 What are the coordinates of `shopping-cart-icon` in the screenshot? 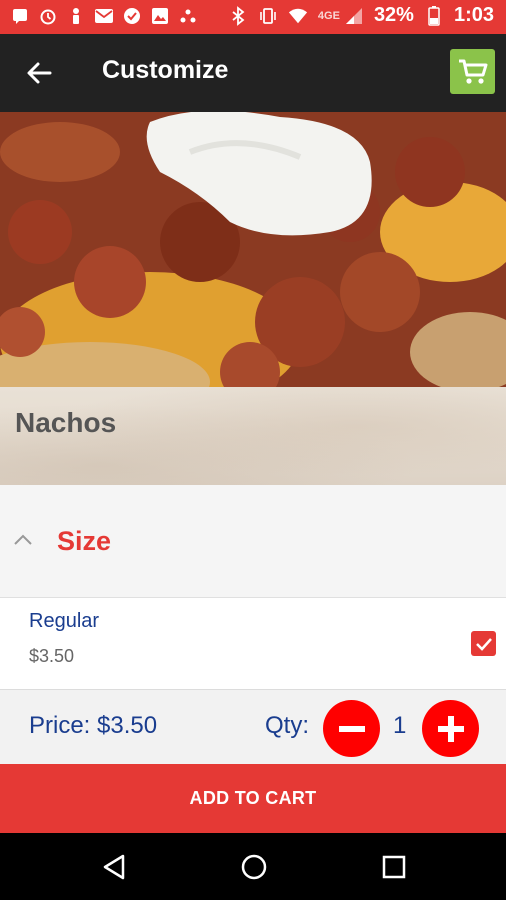 It's located at (472, 71).